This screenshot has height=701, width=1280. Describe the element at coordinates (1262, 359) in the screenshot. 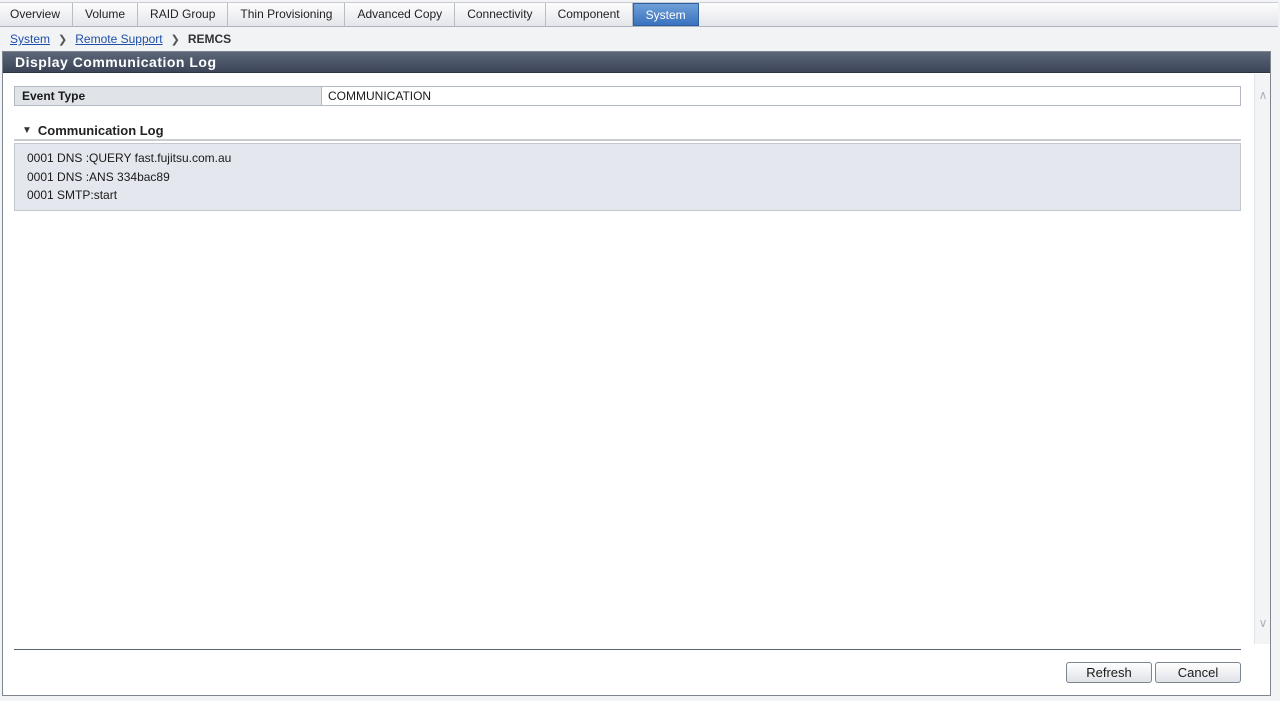

I see `vertical-scrollbar: ∧ ∨` at that location.